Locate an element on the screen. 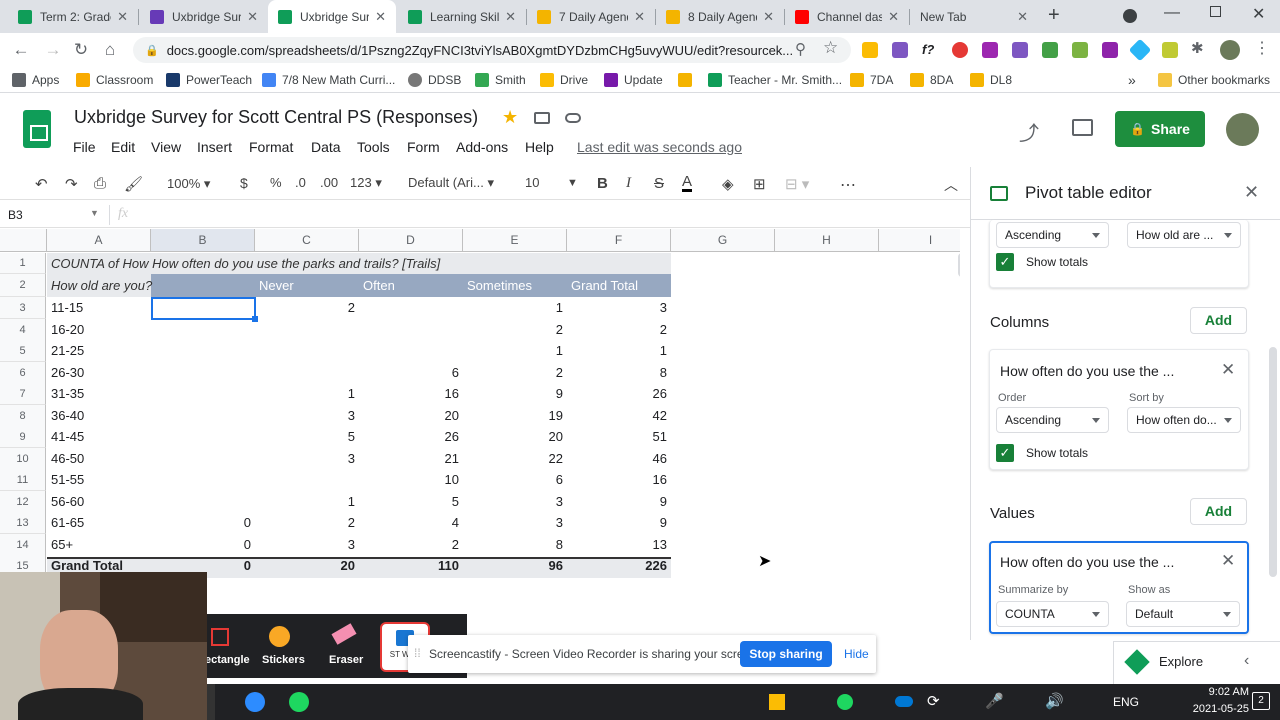 Image resolution: width=1280 pixels, height=720 pixels. minimize-icon: — is located at coordinates (1172, 13).